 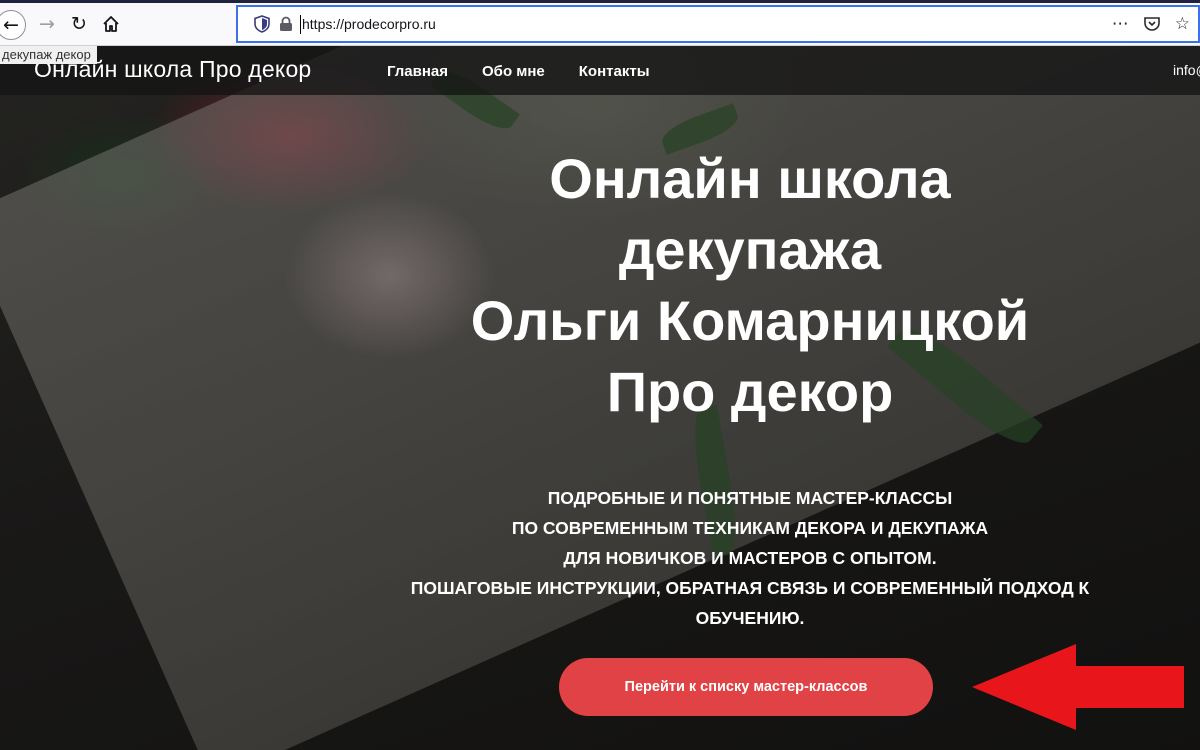 What do you see at coordinates (286, 24) in the screenshot?
I see `lock-icon` at bounding box center [286, 24].